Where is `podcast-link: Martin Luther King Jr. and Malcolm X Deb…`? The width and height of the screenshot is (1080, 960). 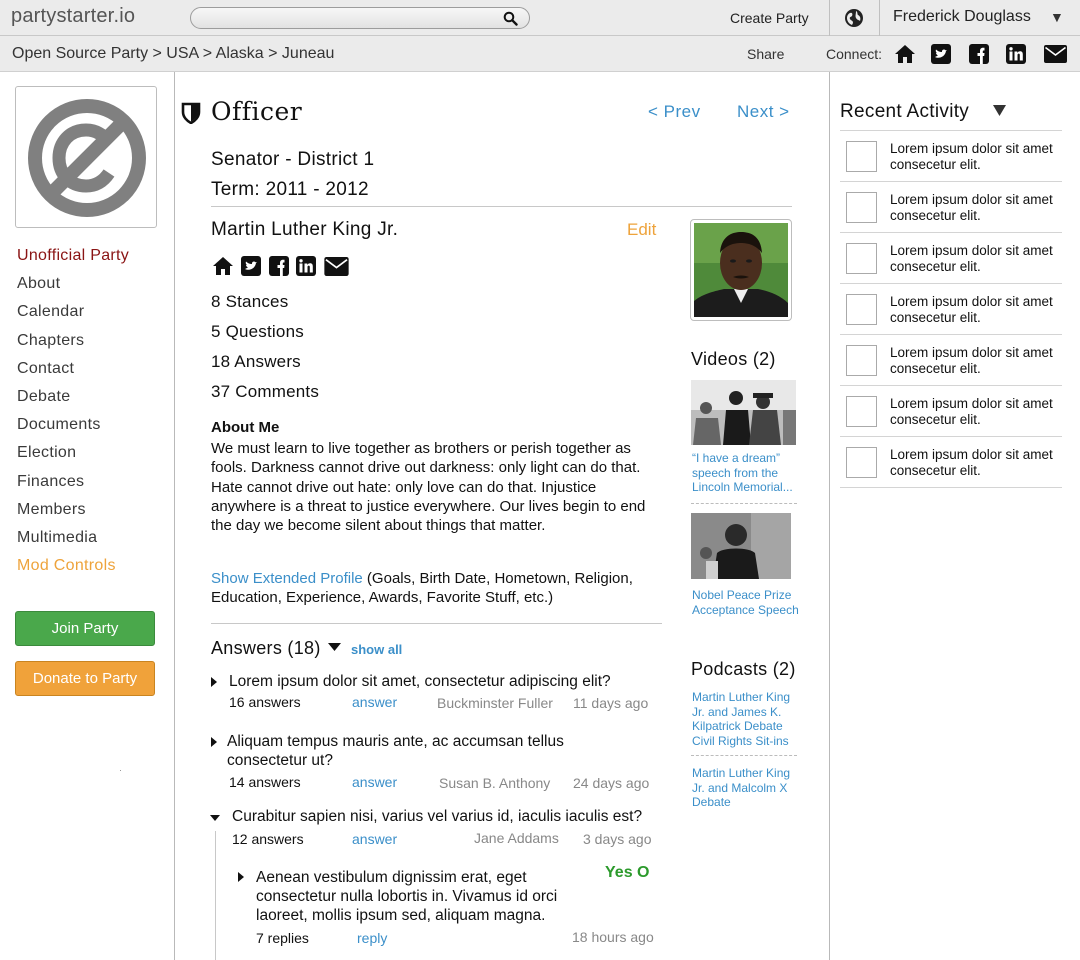 podcast-link: Martin Luther King Jr. and Malcolm X Deb… is located at coordinates (746, 788).